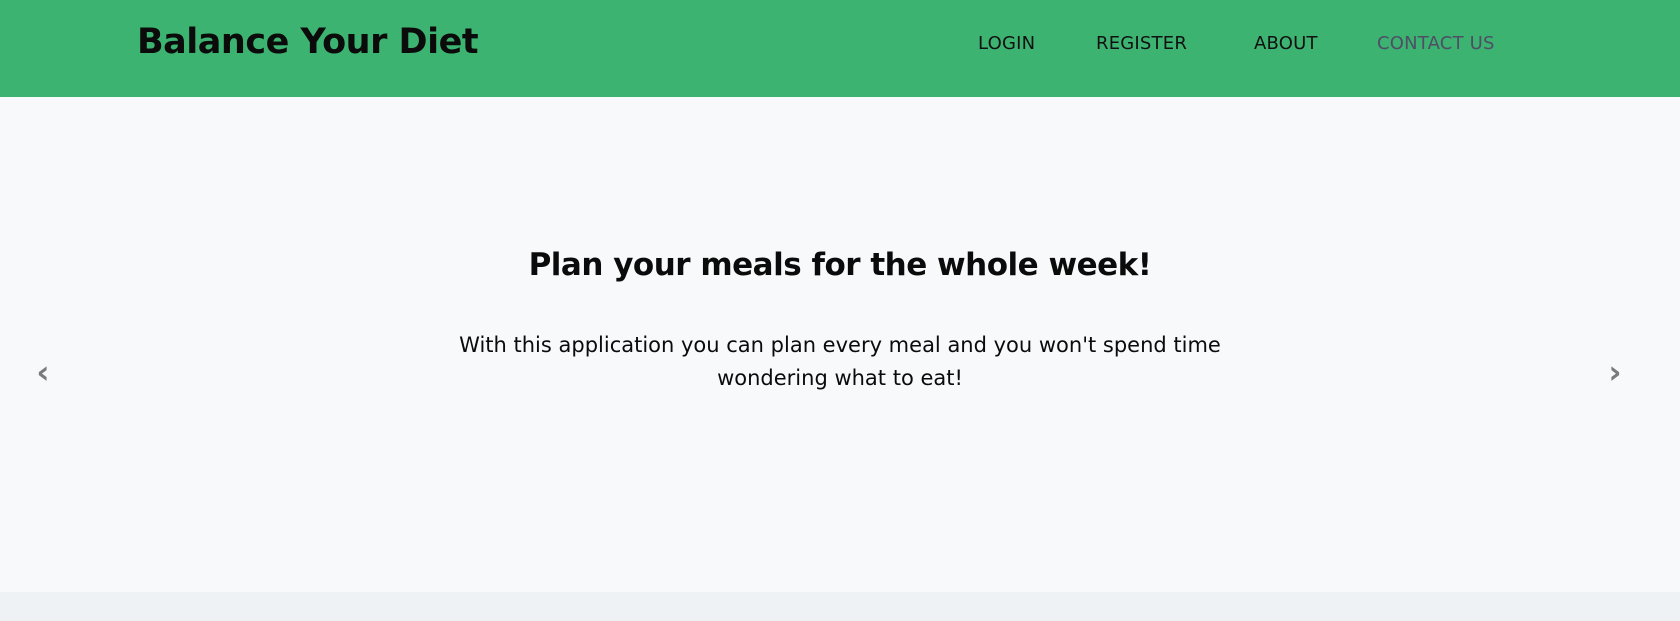  Describe the element at coordinates (1006, 43) in the screenshot. I see `nav-link-login: LOGIN` at that location.